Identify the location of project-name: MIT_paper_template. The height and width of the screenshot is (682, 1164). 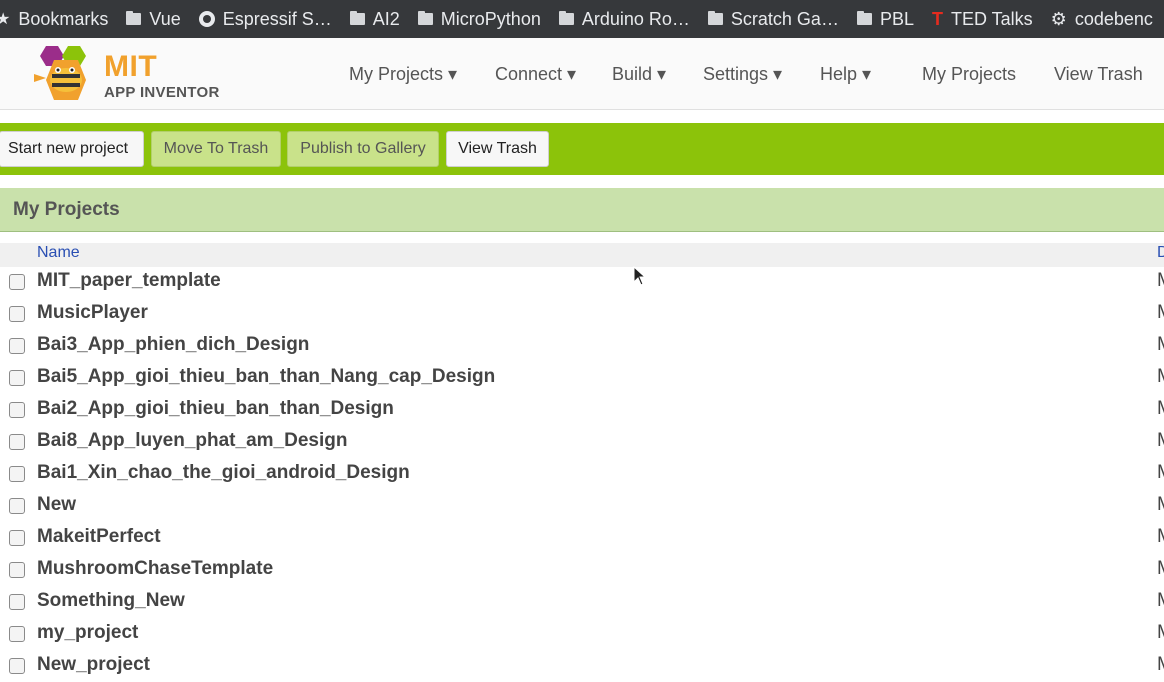
(129, 281).